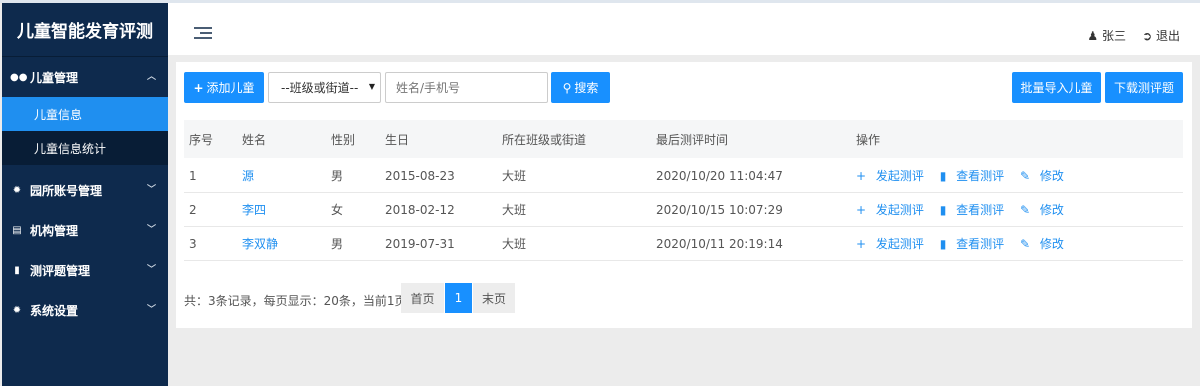  What do you see at coordinates (422, 298) in the screenshot?
I see `first-page-button: 首页` at bounding box center [422, 298].